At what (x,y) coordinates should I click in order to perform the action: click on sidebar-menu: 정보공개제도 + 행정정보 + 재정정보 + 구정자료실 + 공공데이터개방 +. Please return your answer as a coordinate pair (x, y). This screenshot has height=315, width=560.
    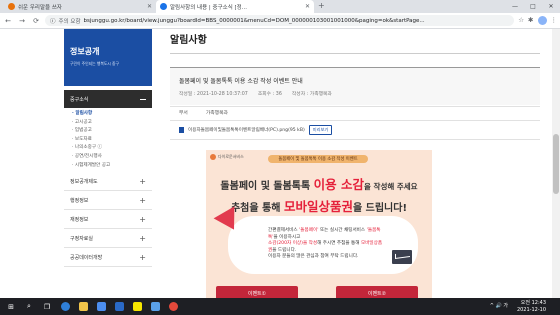
    Looking at the image, I should click on (108, 220).